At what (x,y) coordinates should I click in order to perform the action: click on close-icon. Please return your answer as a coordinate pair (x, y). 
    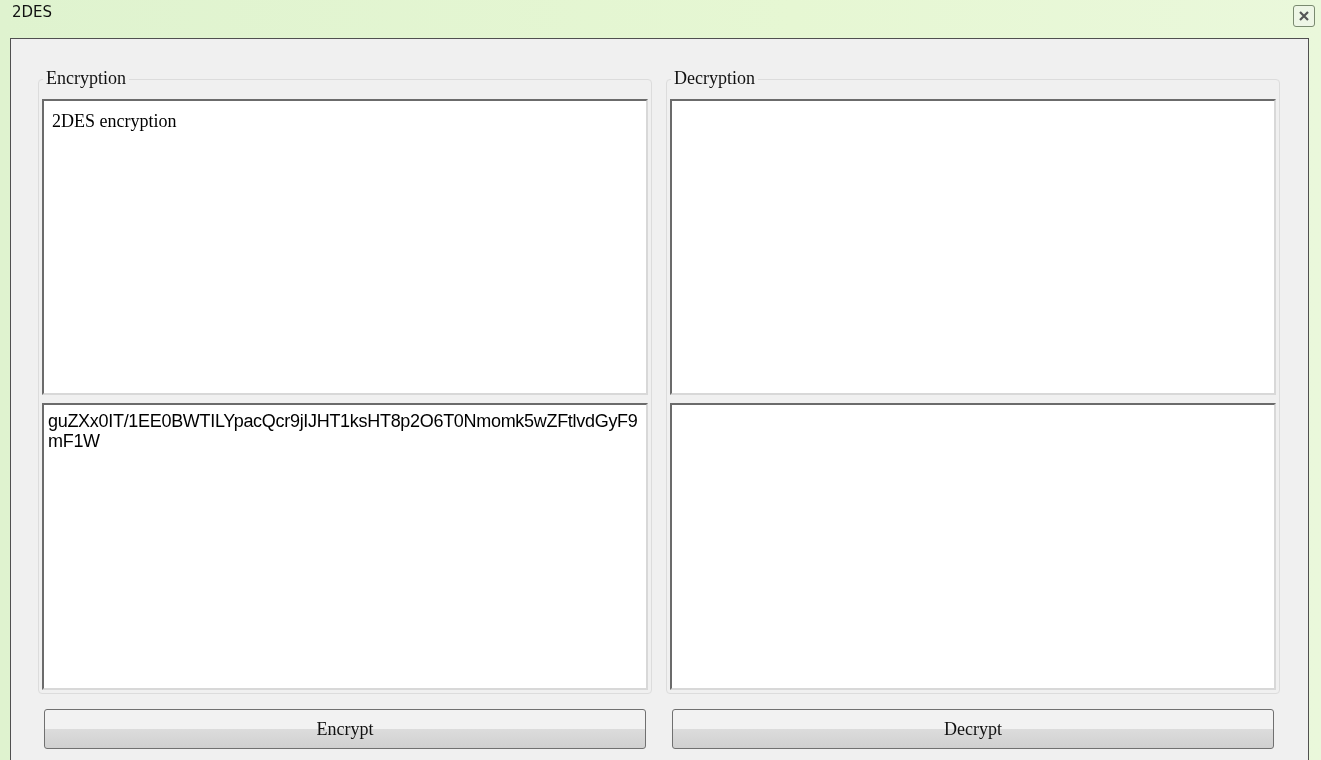
    Looking at the image, I should click on (1304, 16).